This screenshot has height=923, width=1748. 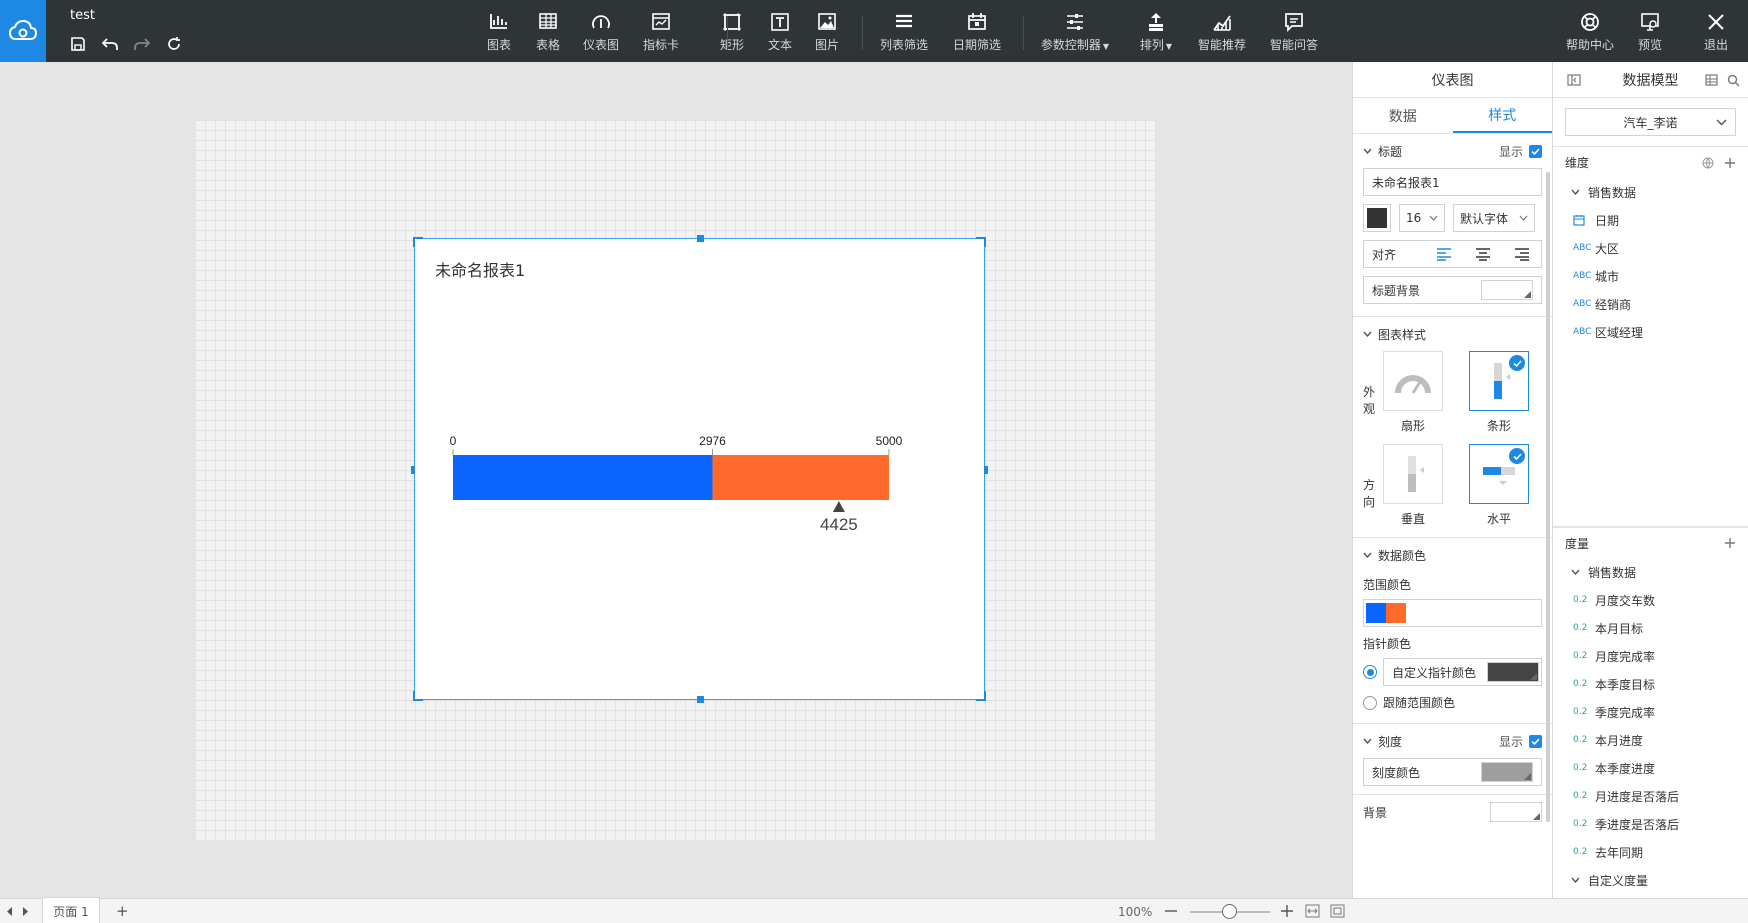 I want to click on text-field-icon: ABC, so click(x=1582, y=248).